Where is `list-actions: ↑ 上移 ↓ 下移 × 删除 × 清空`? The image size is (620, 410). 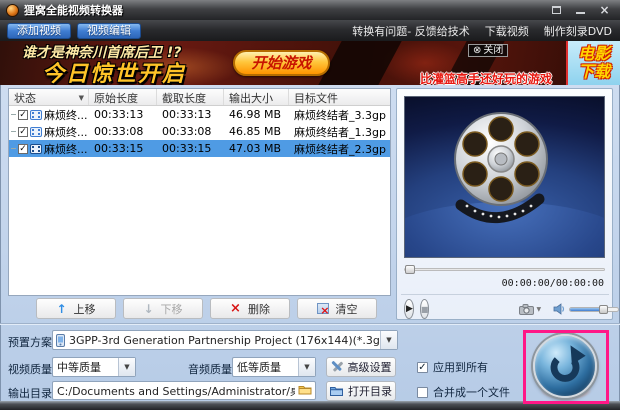
list-actions: ↑ 上移 ↓ 下移 × 删除 × 清空 is located at coordinates (206, 308).